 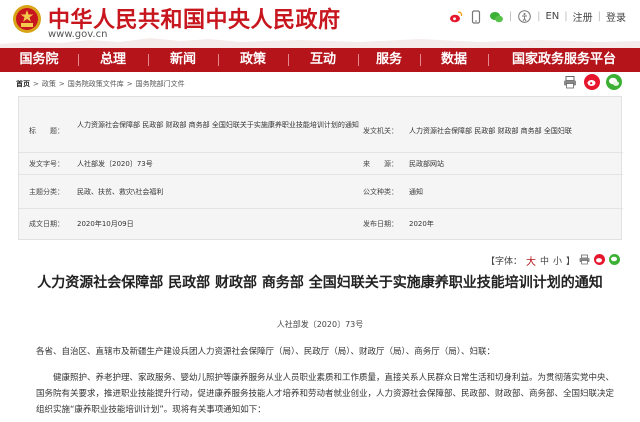 What do you see at coordinates (584, 261) in the screenshot?
I see `print-small-icon` at bounding box center [584, 261].